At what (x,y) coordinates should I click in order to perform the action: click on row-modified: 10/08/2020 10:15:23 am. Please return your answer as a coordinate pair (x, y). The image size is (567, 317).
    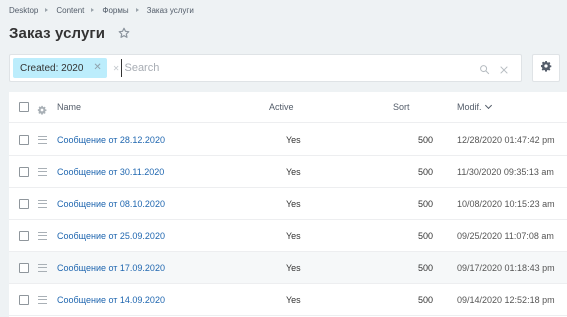
    Looking at the image, I should click on (506, 203).